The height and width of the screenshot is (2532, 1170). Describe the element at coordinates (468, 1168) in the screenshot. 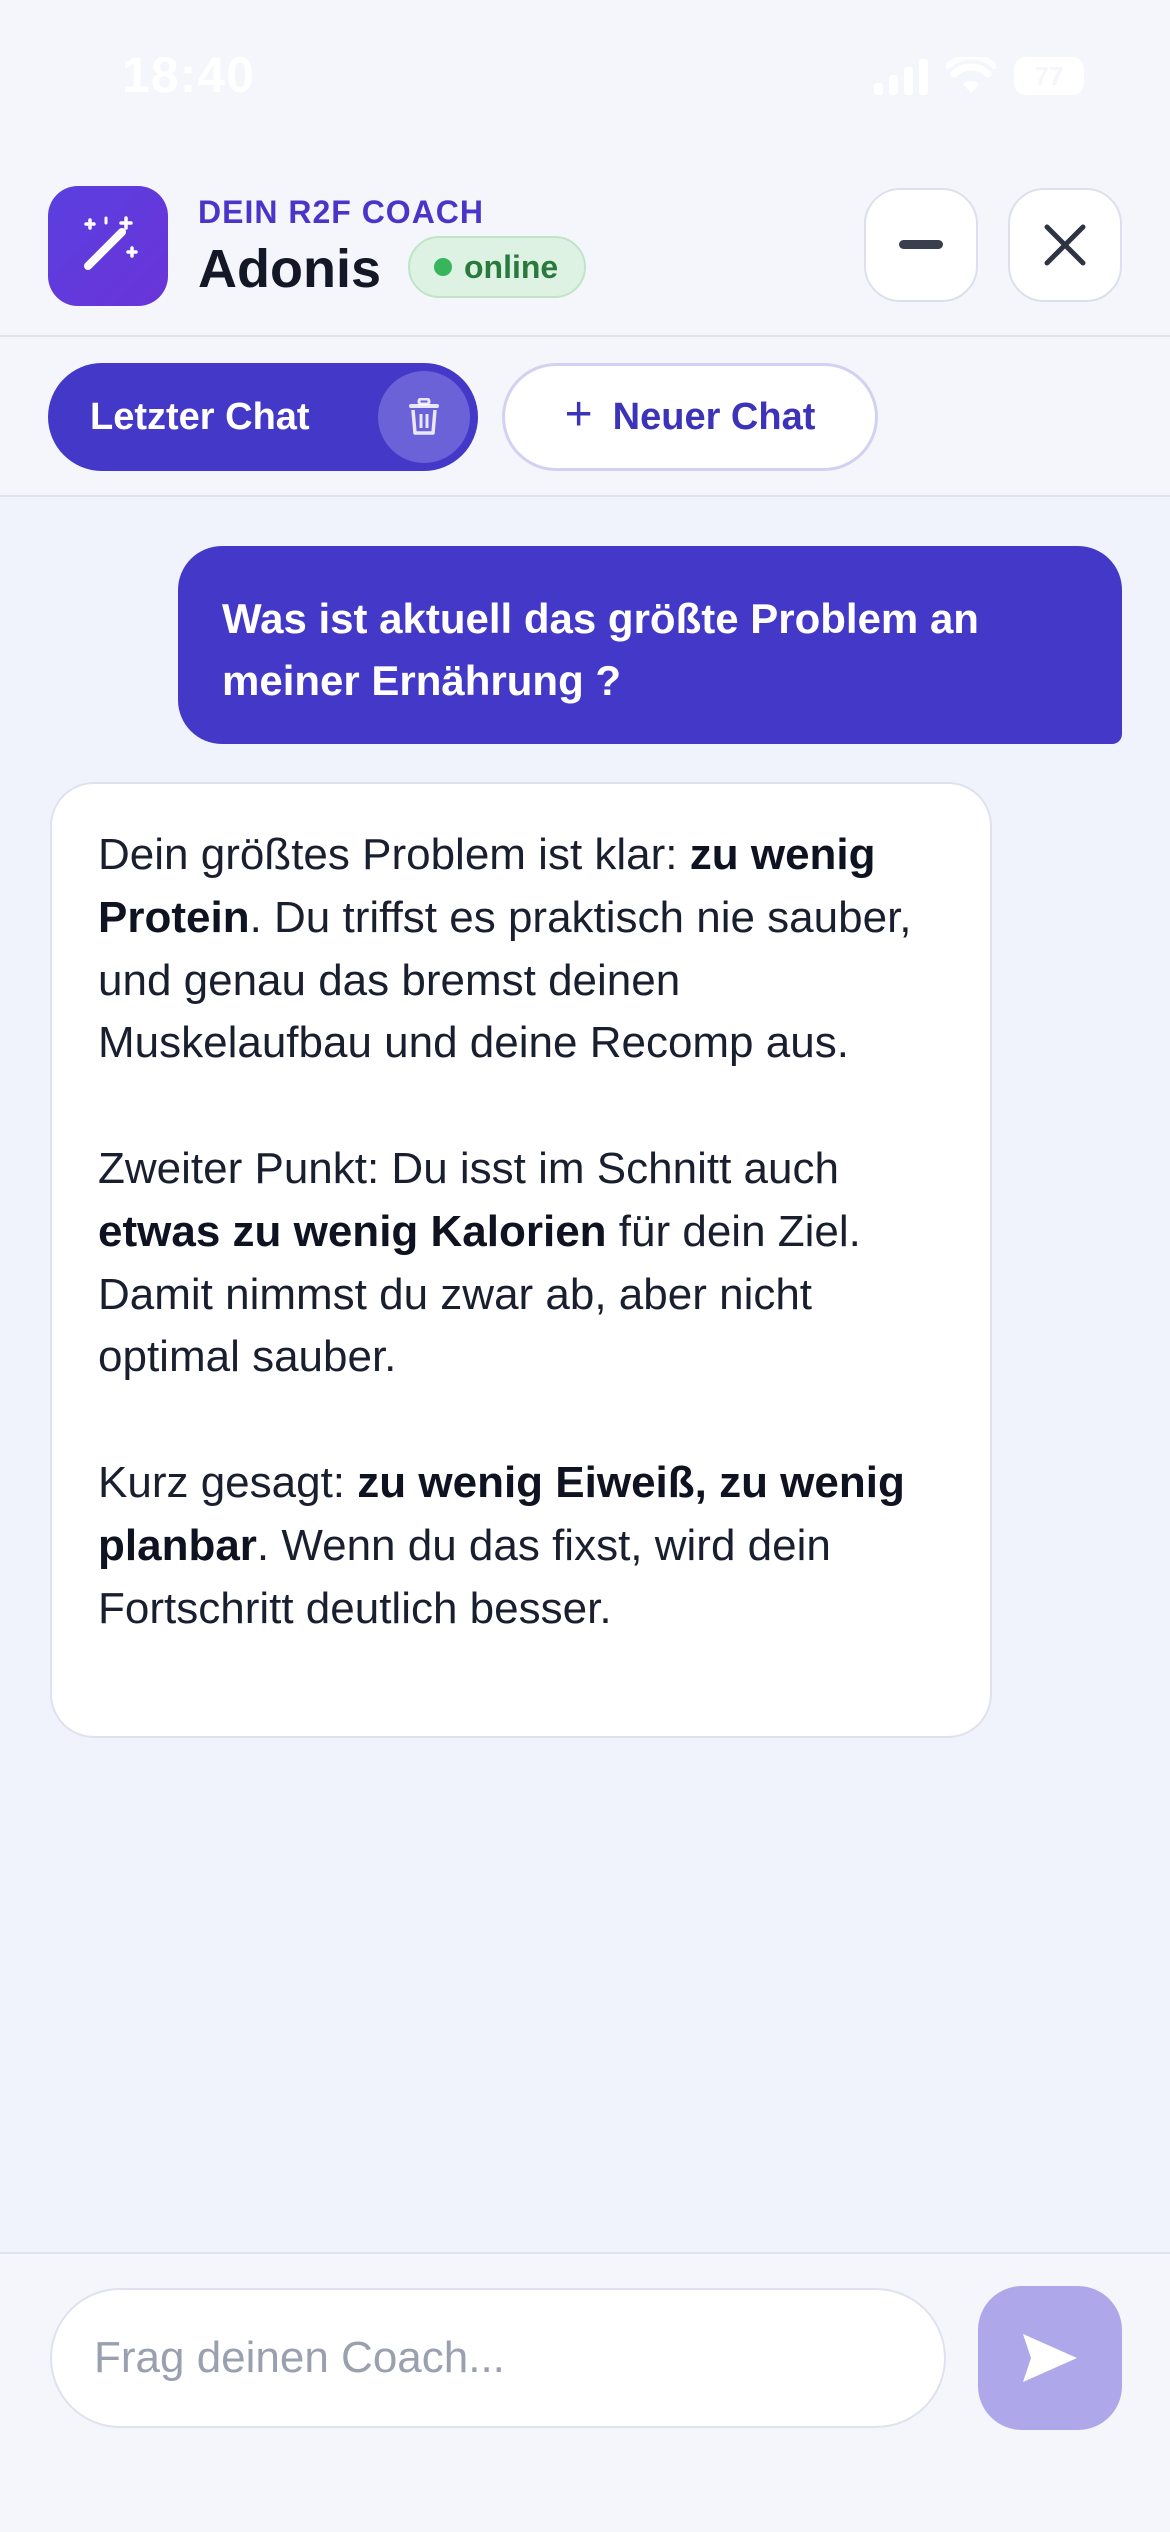

I see `message-text: Zweiter Punkt: Du isst im Schnitt auch` at that location.